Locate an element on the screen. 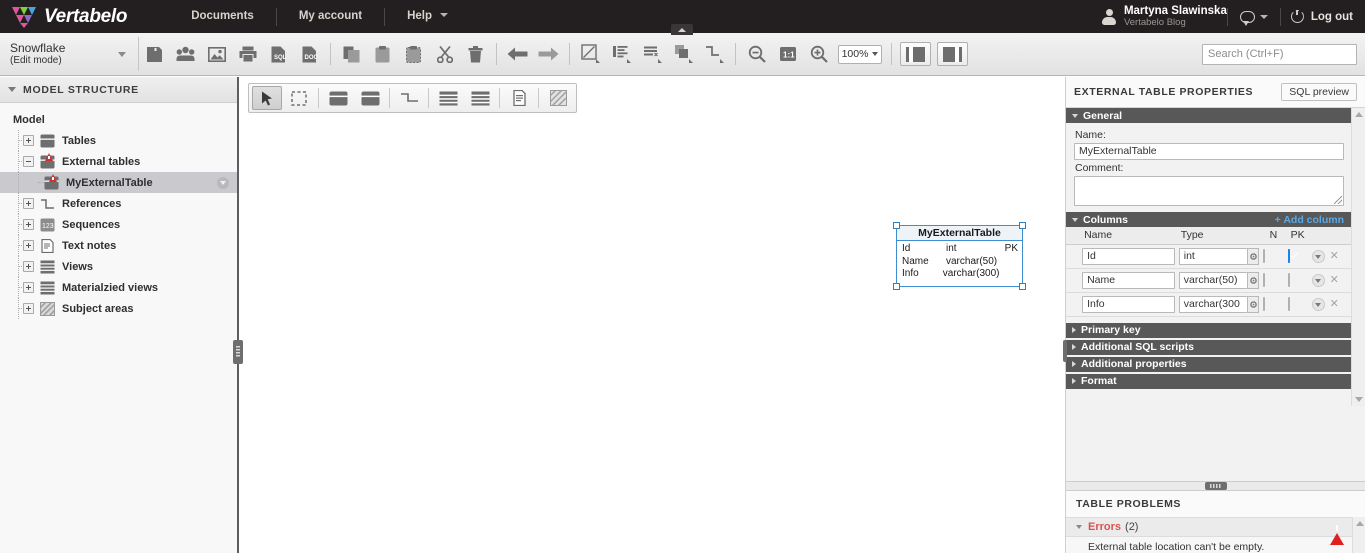  section-additional-sql-scripts: Additional SQL scripts is located at coordinates (1209, 347).